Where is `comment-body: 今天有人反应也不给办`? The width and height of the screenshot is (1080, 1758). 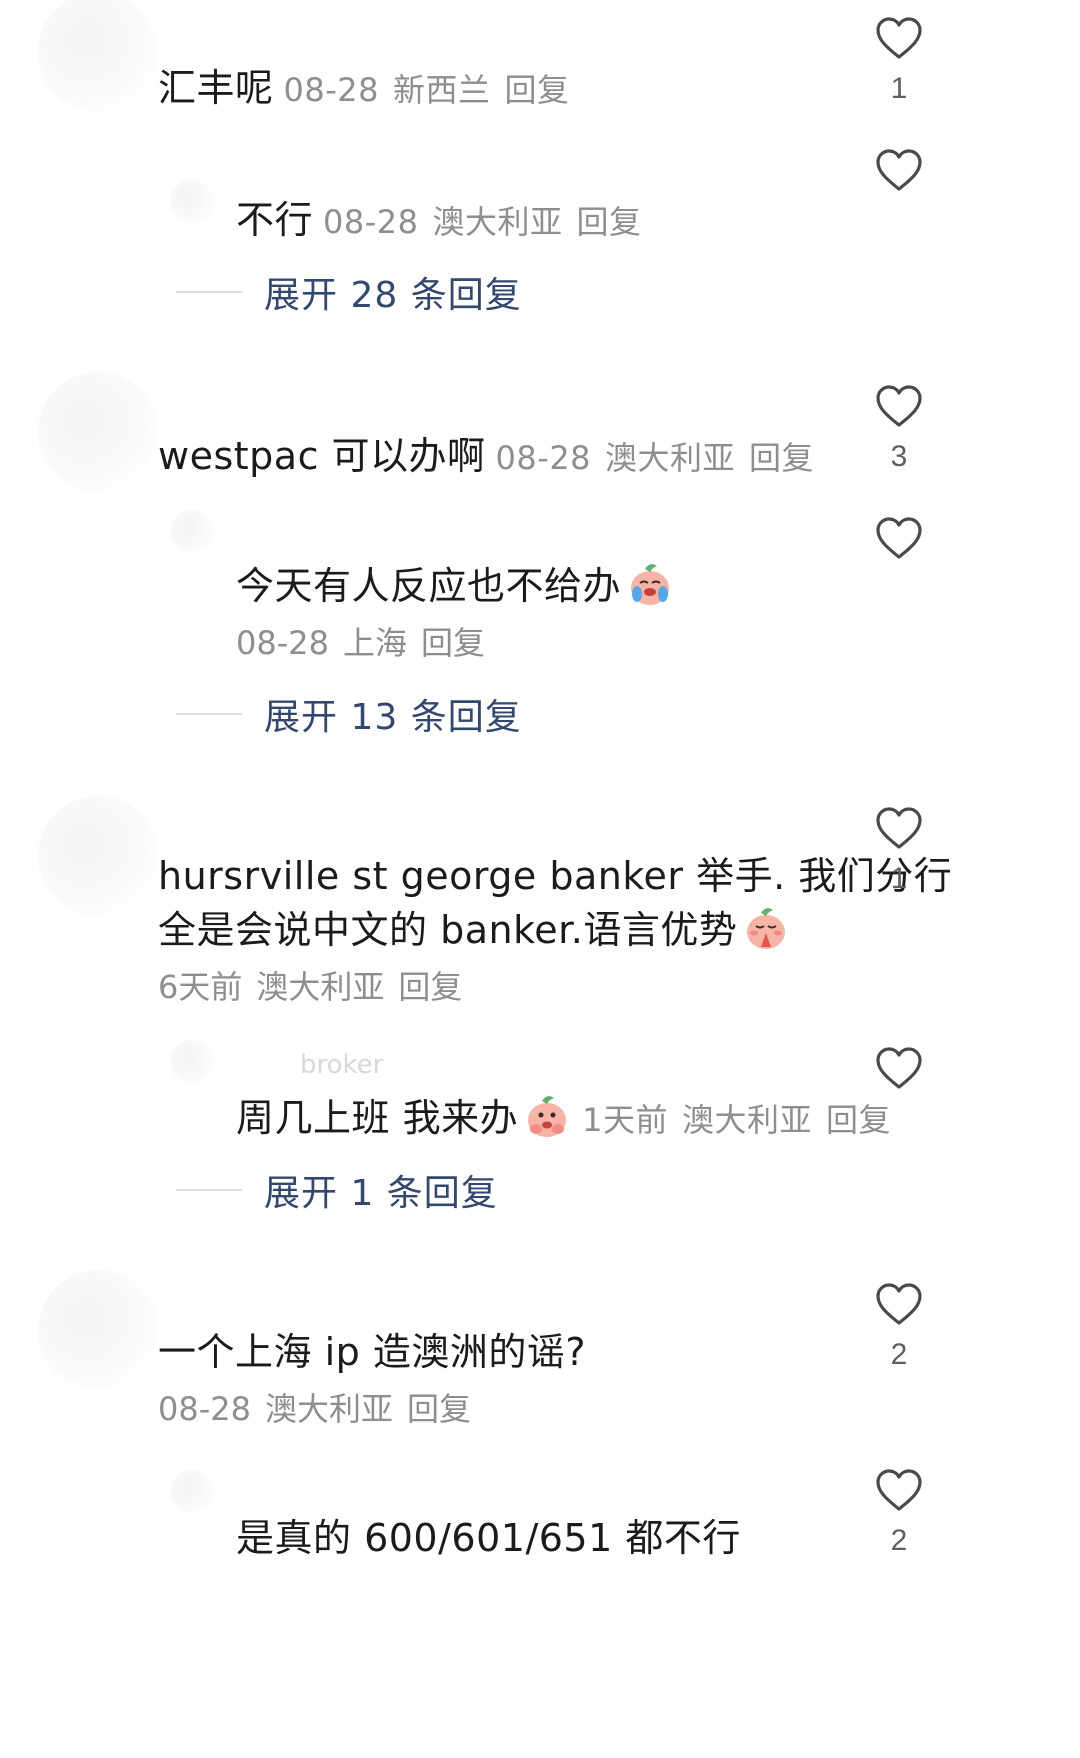
comment-body: 今天有人反应也不给办 is located at coordinates (429, 586).